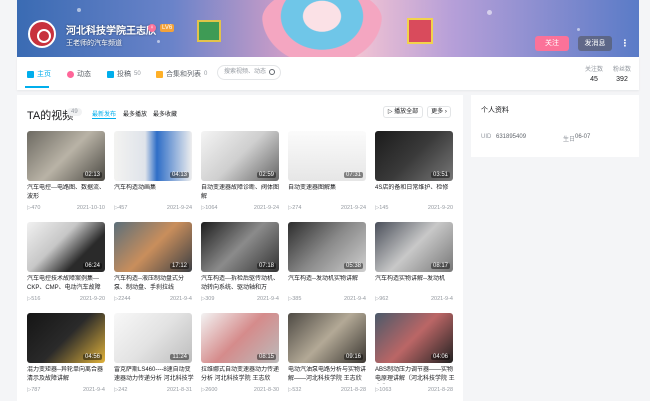  Describe the element at coordinates (67, 193) in the screenshot. I see `video-title: 汽车电控---电路图、数据流、波形` at that location.